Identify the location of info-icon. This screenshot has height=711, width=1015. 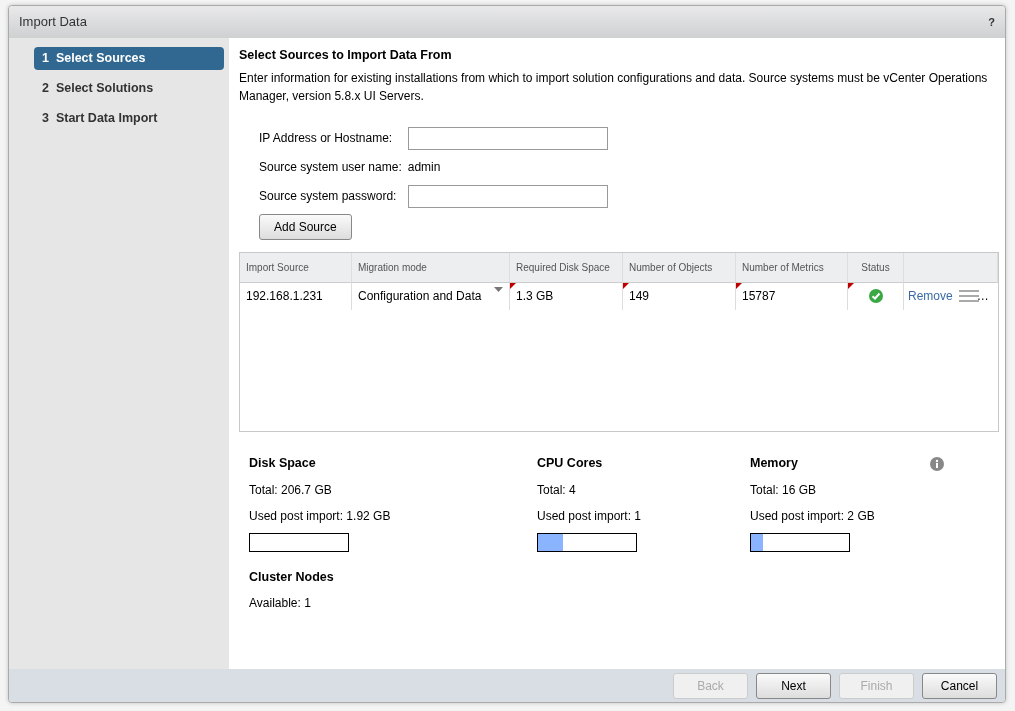
(937, 463).